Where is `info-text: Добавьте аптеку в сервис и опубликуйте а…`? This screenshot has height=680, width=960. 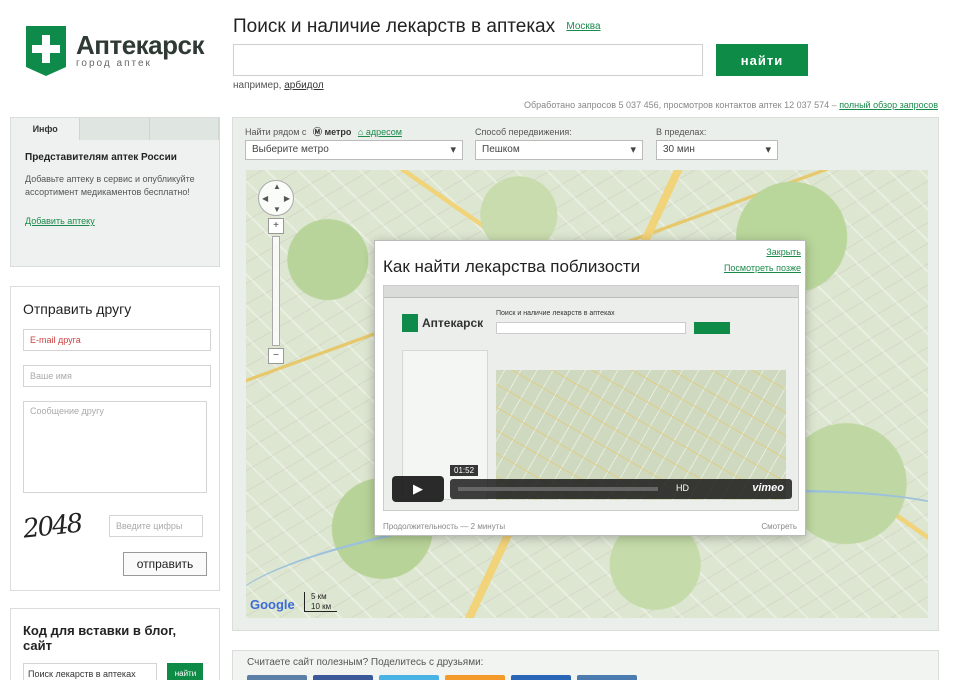
info-text: Добавьте аптеку в сервис и опубликуйте а… is located at coordinates (110, 185).